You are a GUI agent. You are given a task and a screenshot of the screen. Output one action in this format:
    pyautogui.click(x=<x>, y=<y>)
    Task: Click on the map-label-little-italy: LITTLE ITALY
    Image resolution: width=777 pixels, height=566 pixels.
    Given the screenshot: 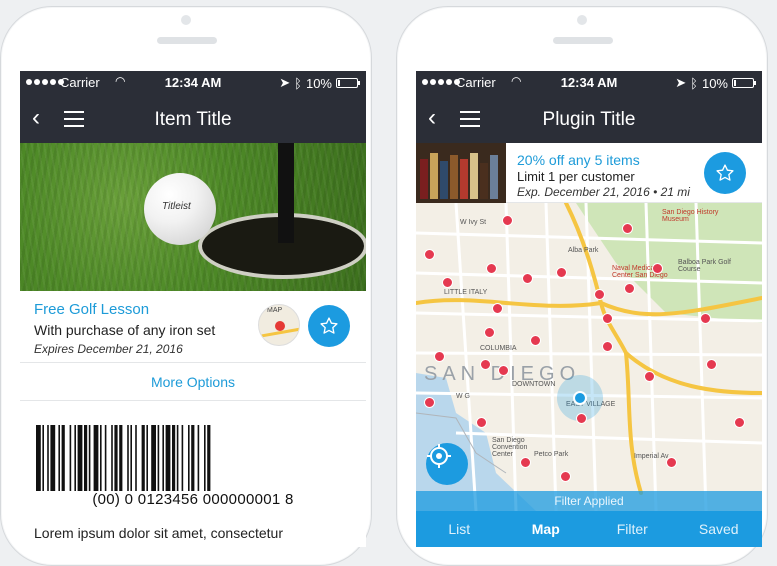 What is the action you would take?
    pyautogui.click(x=466, y=292)
    